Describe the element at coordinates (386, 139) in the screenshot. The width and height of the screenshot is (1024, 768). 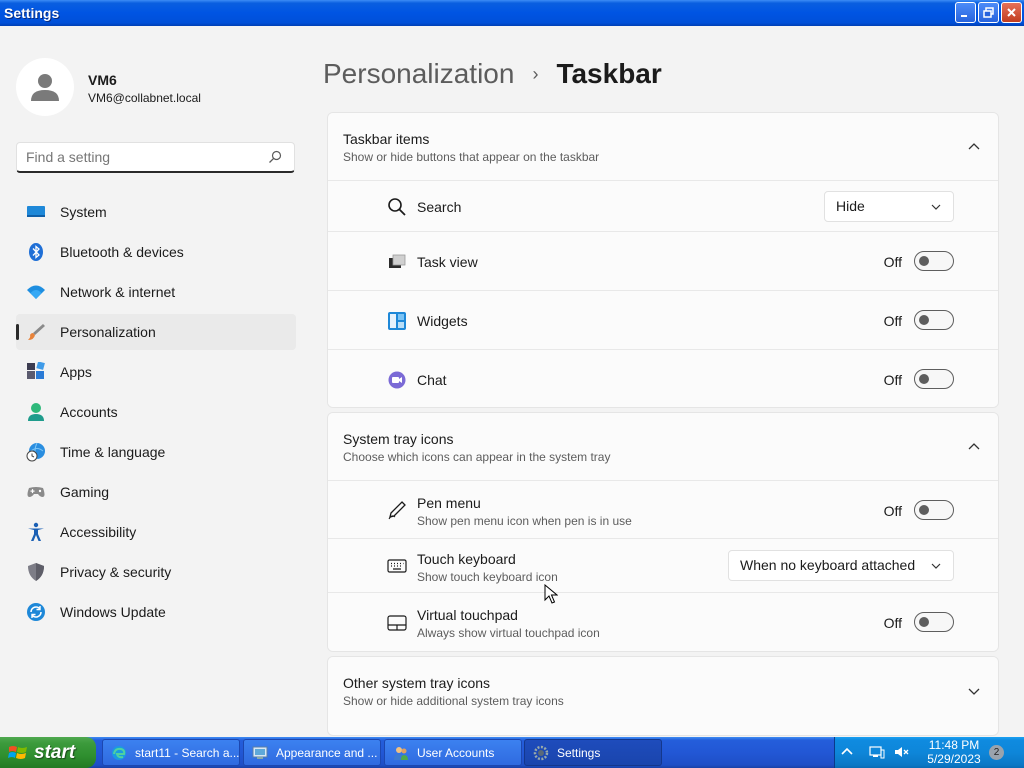
I see `section-title: Taskbar items` at that location.